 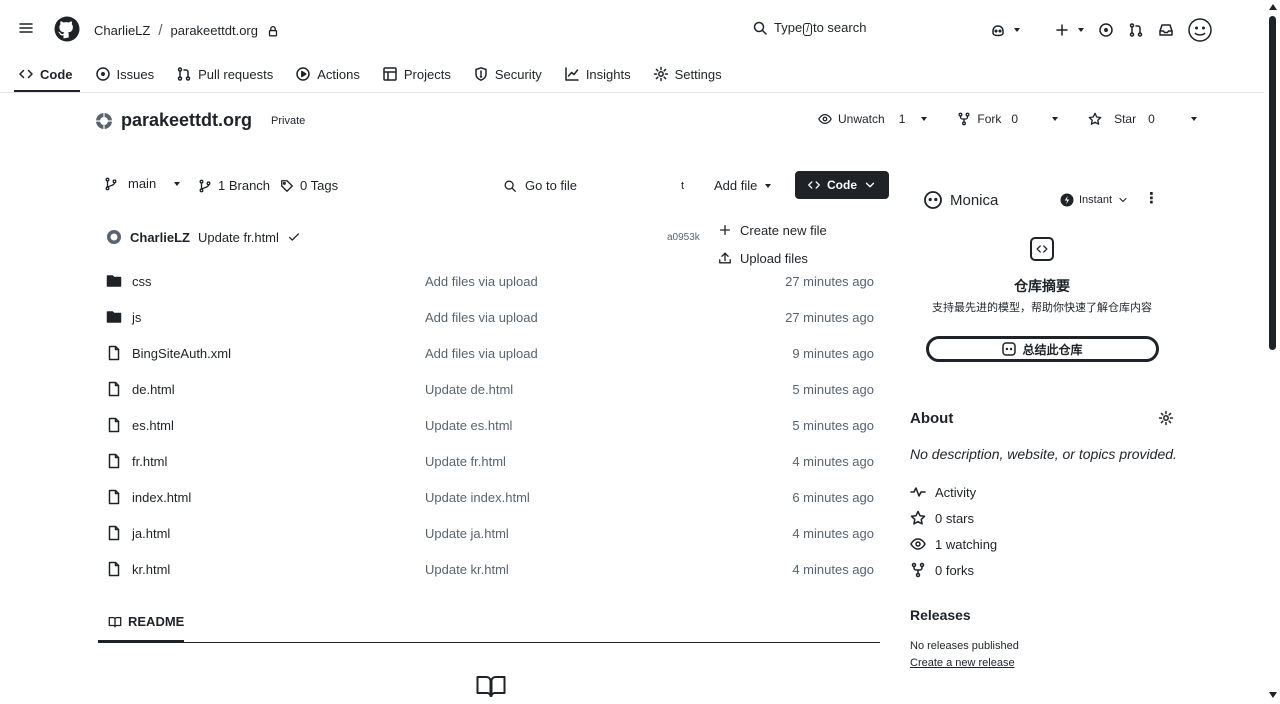 I want to click on code-button-label: Code, so click(x=842, y=185).